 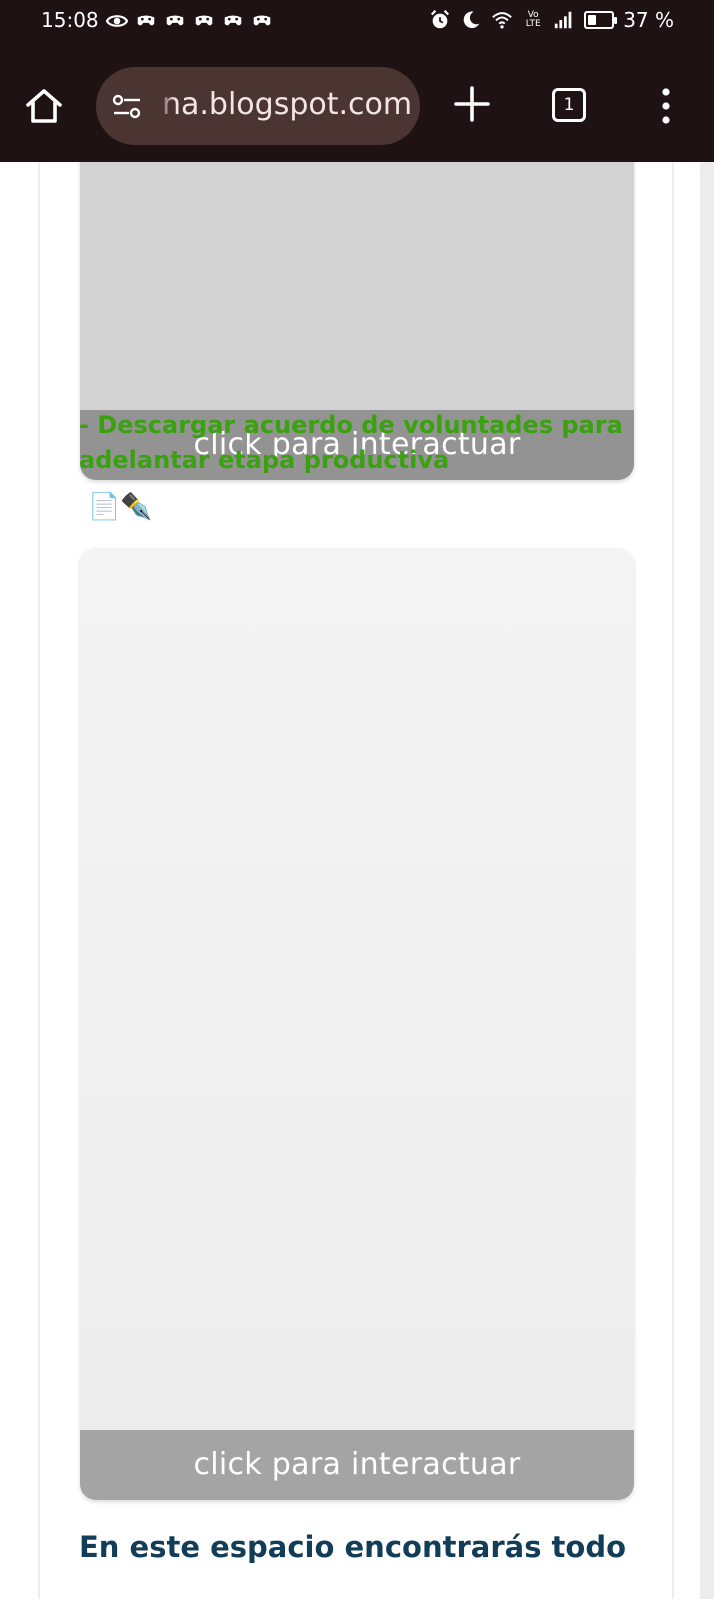 I want to click on status-bar: 15:08 Vo LTE 37 %, so click(x=357, y=23).